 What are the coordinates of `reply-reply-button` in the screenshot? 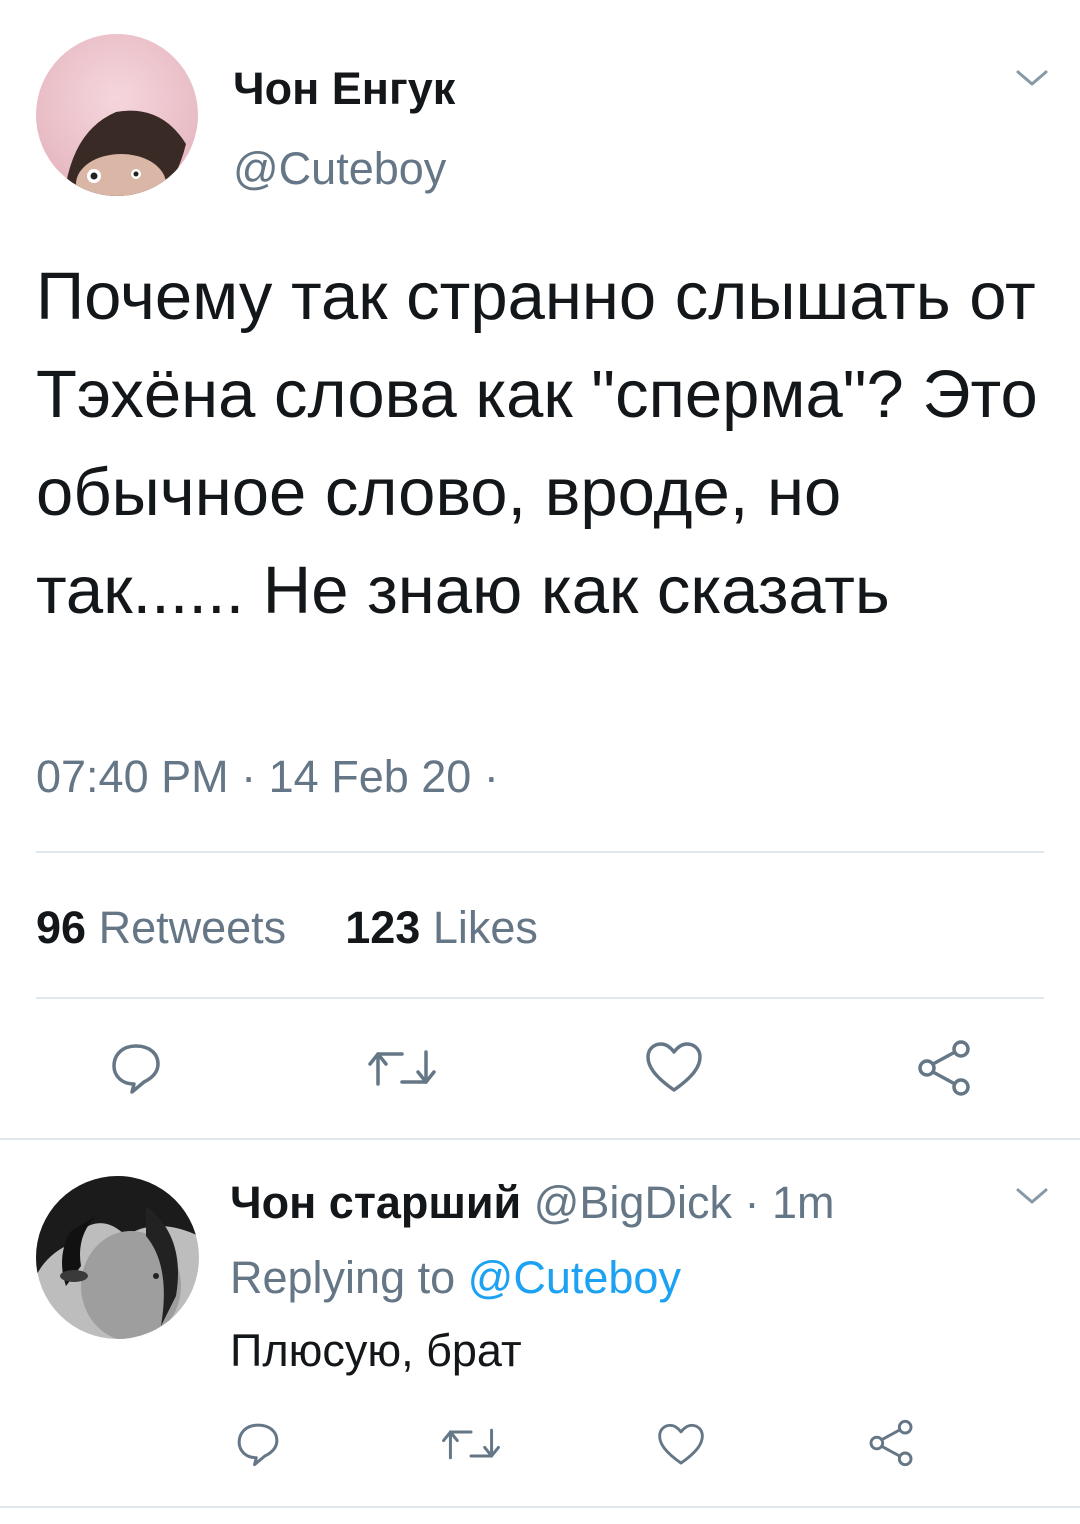 It's located at (258, 1444).